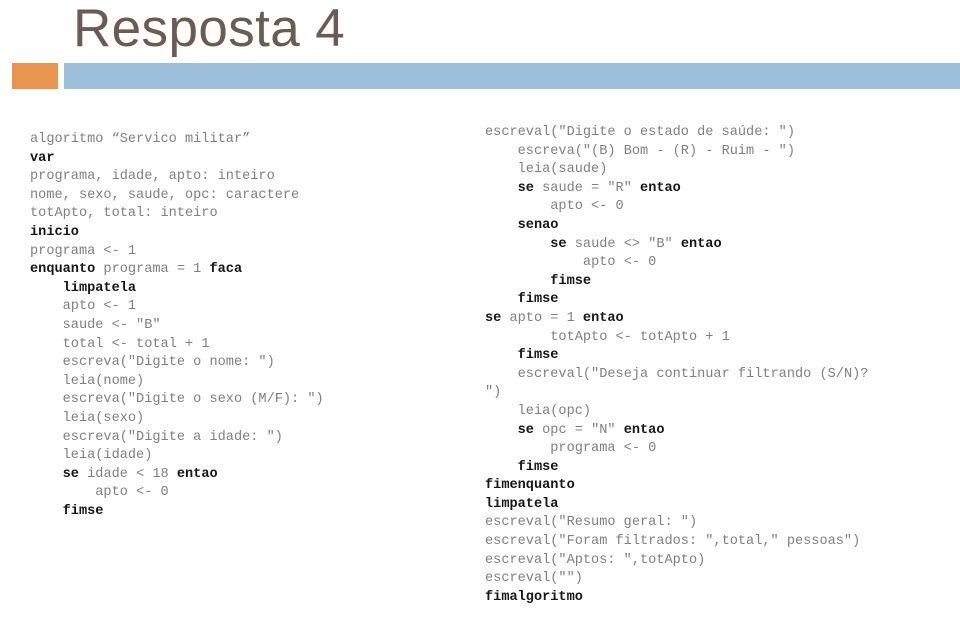 The height and width of the screenshot is (620, 960). I want to click on code-line: se saude = "R" entao, so click(676, 189).